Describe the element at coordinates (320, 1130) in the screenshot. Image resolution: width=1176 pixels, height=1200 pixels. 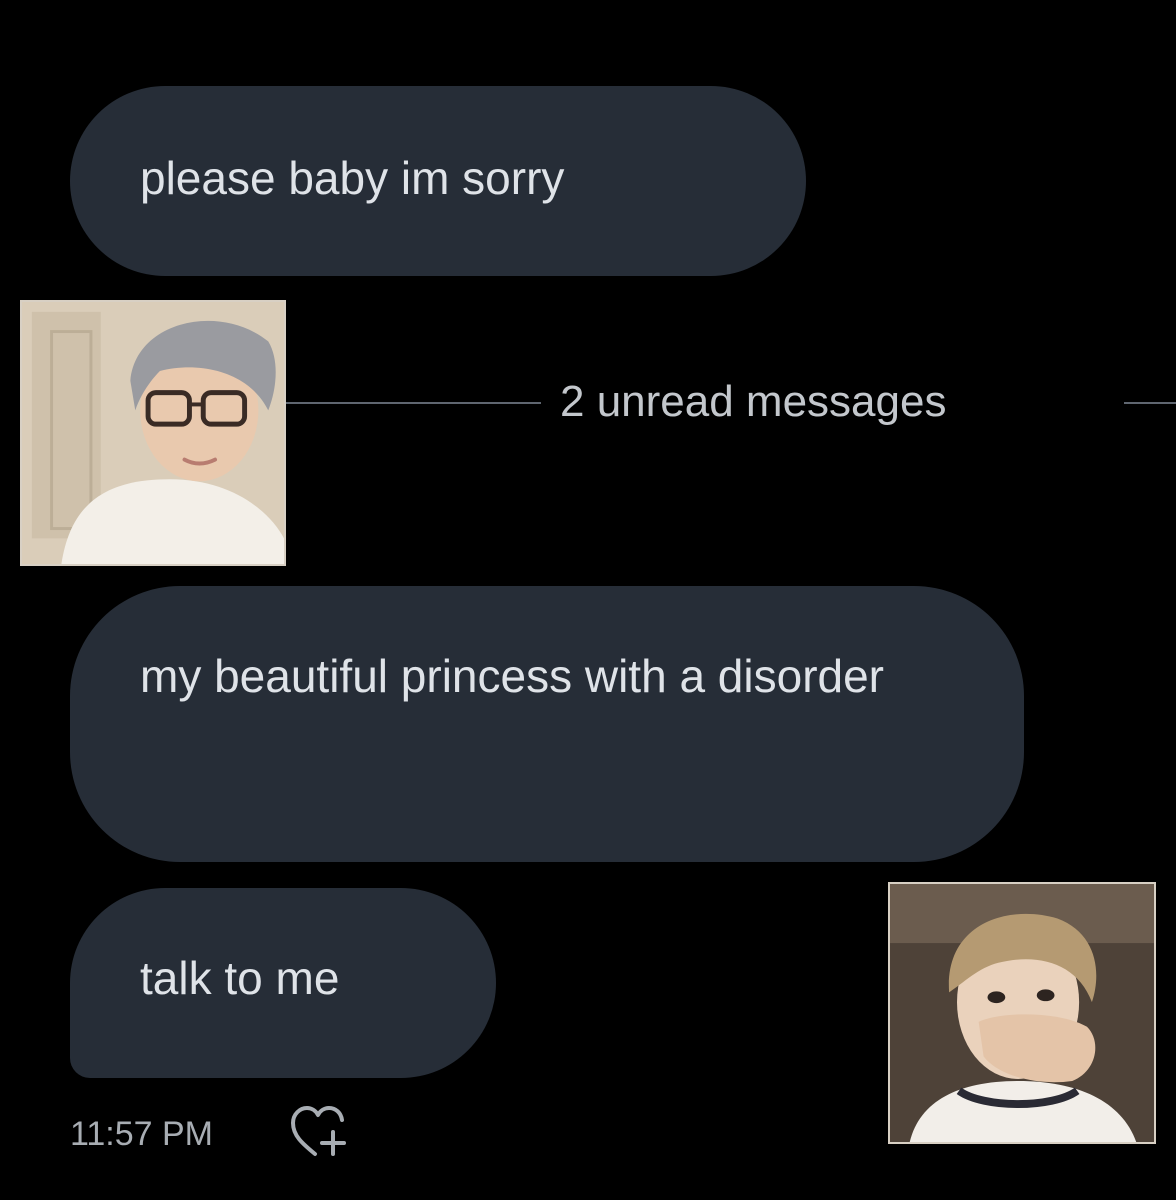
I see `heart-plus-icon` at that location.